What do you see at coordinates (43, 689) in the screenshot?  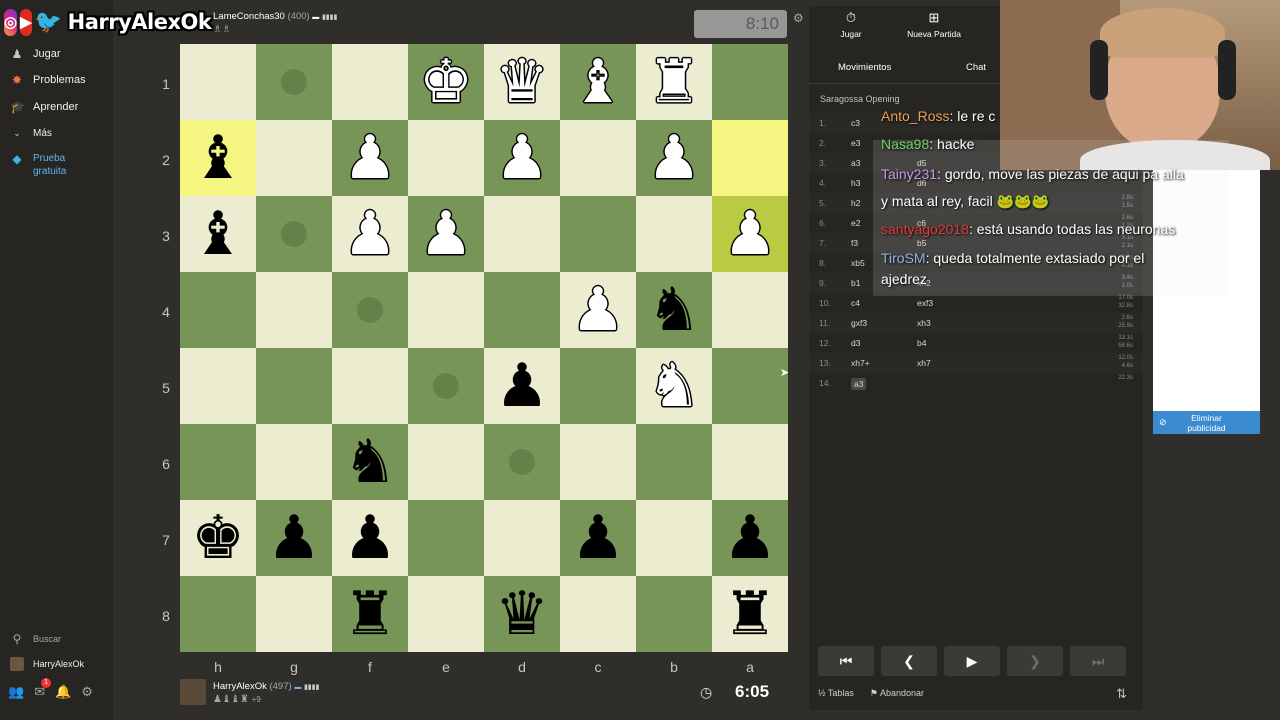 I see `messages-icon: ✉ 1` at bounding box center [43, 689].